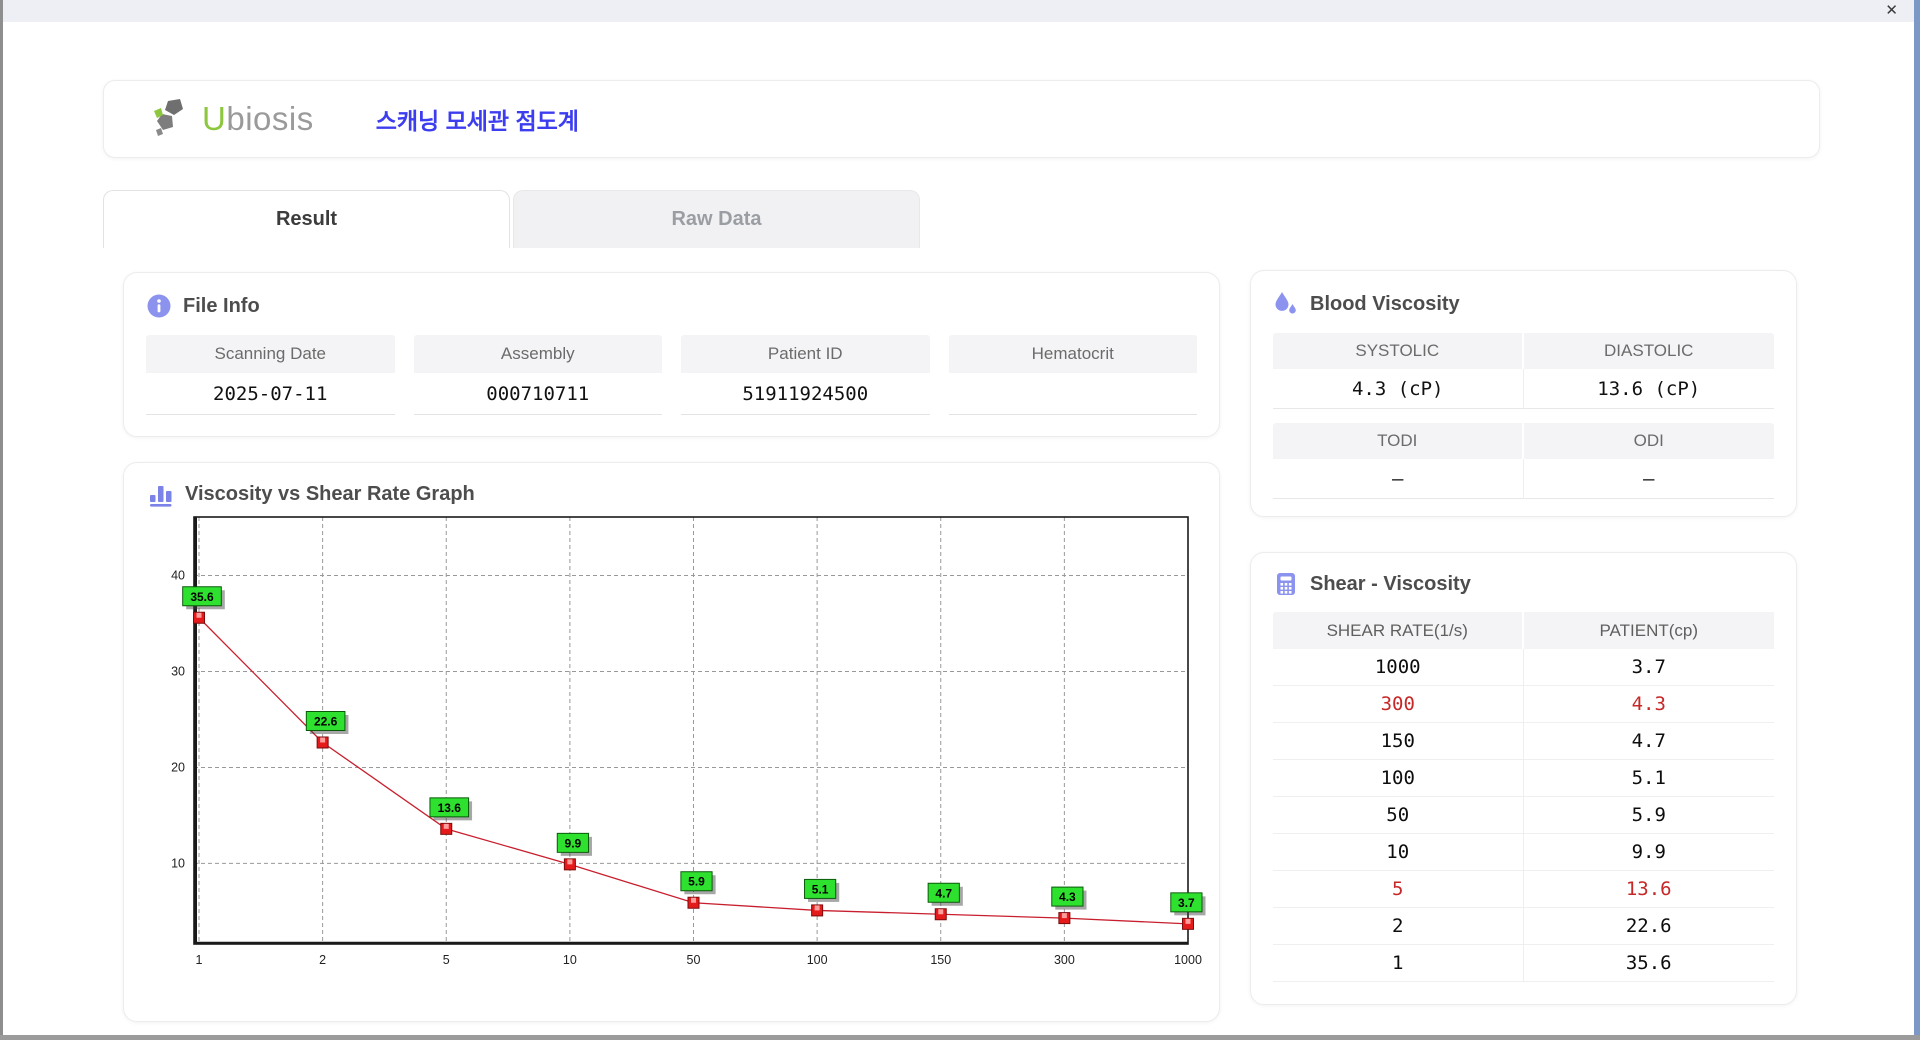 The image size is (1920, 1040). I want to click on shear-viscosity-title: Shear - Viscosity, so click(1523, 584).